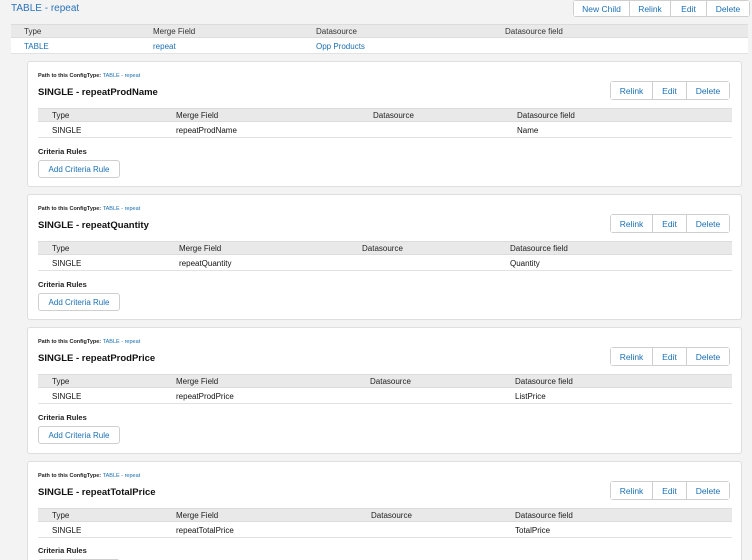  Describe the element at coordinates (97, 358) in the screenshot. I see `panel-title: SINGLE - repeatProdPrice` at that location.